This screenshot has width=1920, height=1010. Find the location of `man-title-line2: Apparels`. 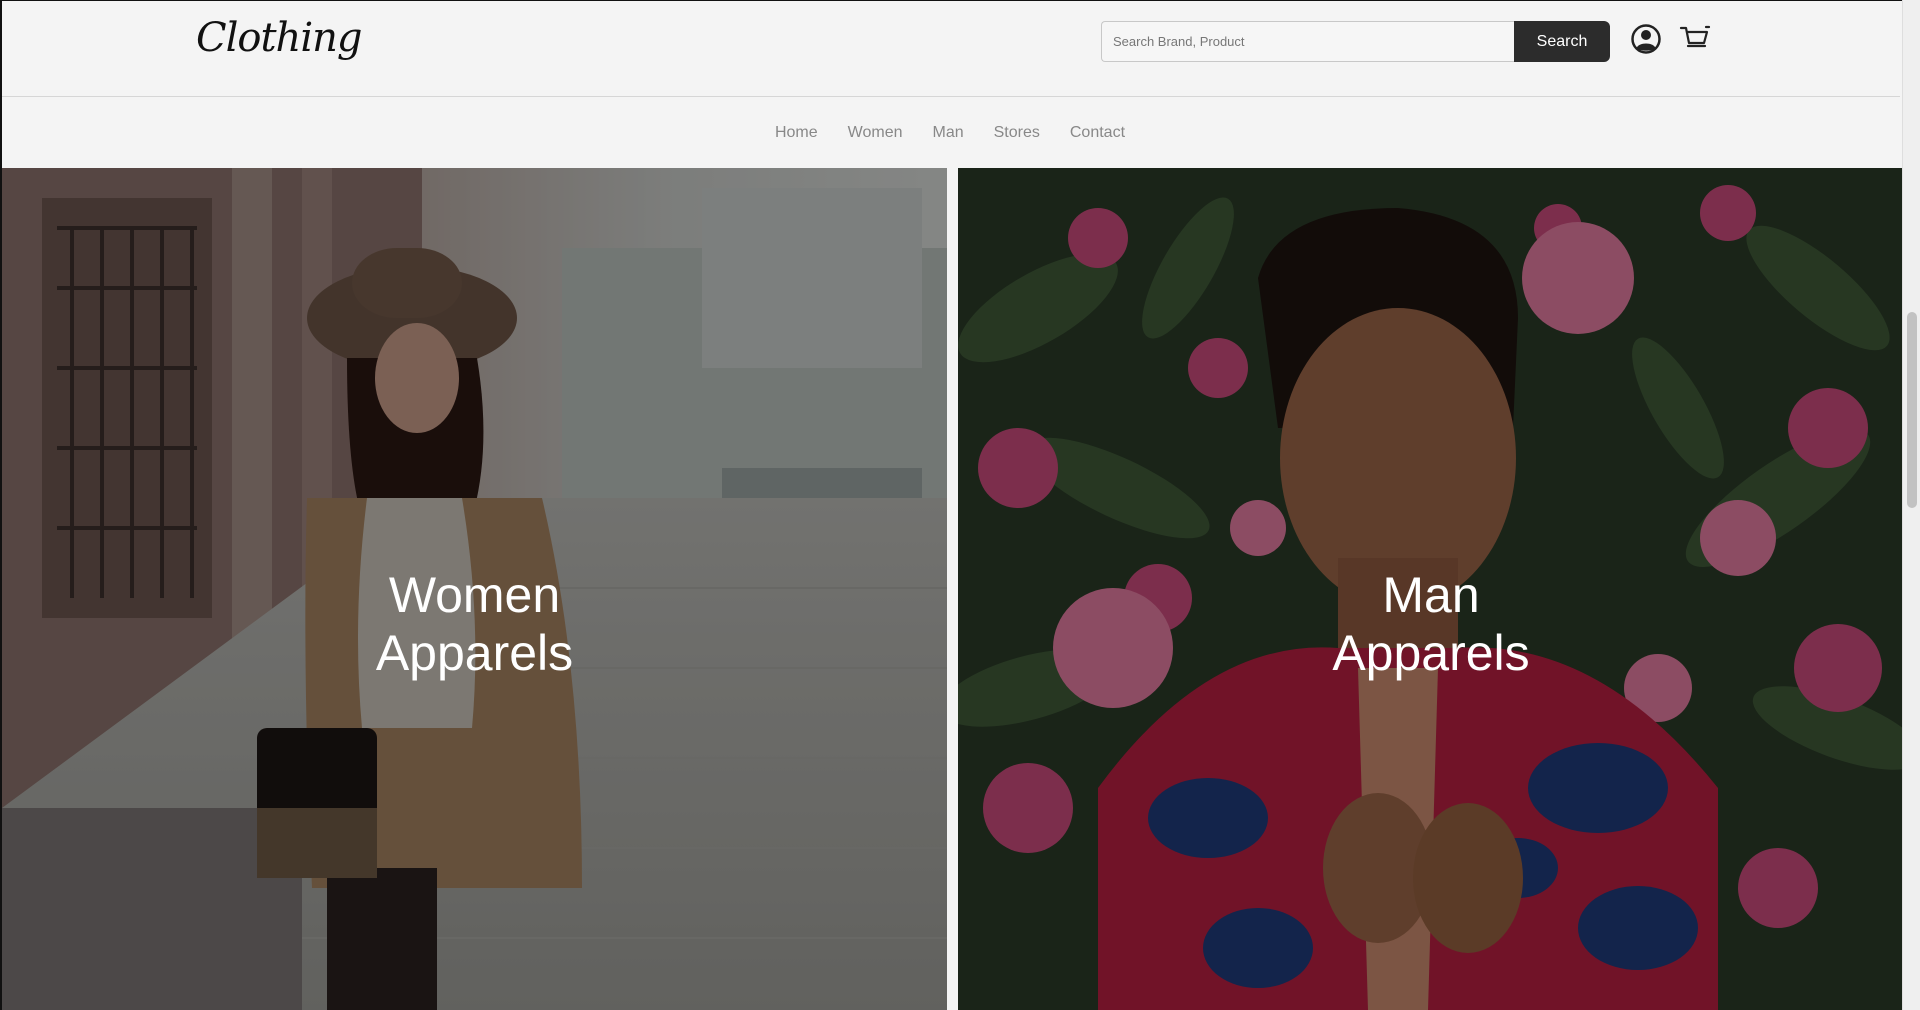

man-title-line2: Apparels is located at coordinates (1431, 653).